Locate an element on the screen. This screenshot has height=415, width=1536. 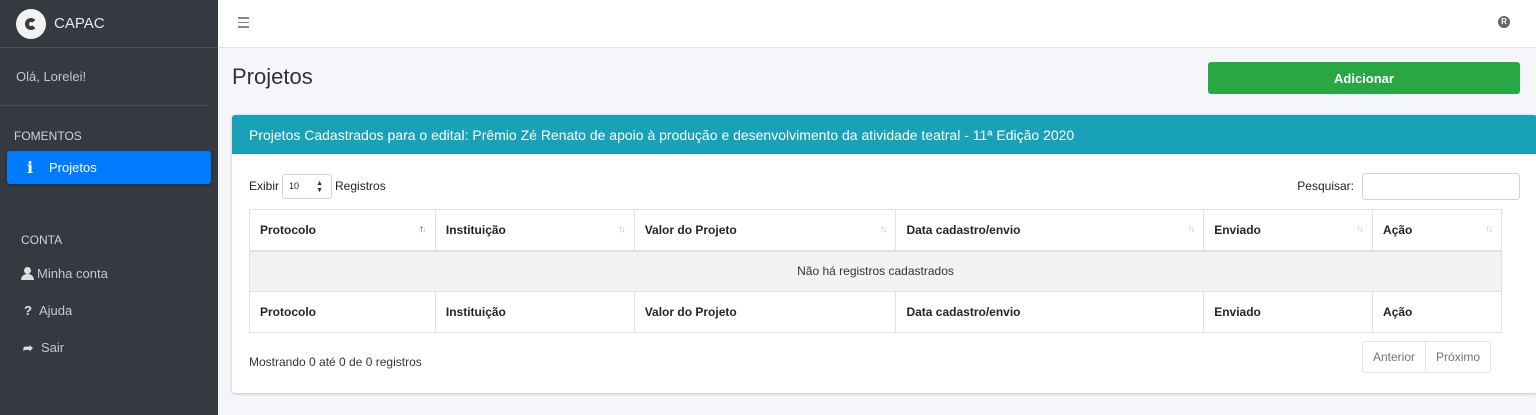
user-icon is located at coordinates (28, 273).